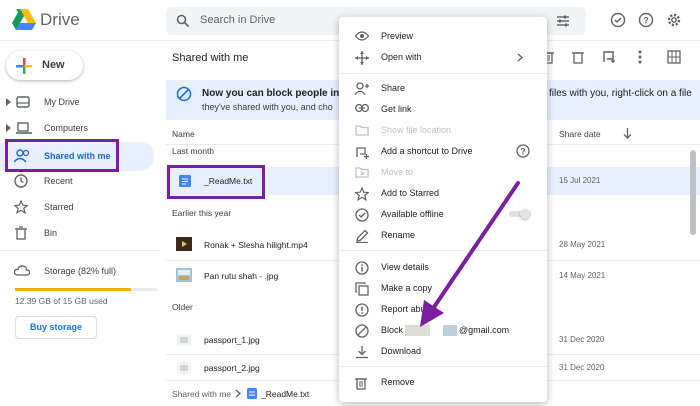 Image resolution: width=700 pixels, height=406 pixels. I want to click on banner-text: they've shared with you, and cho, so click(267, 107).